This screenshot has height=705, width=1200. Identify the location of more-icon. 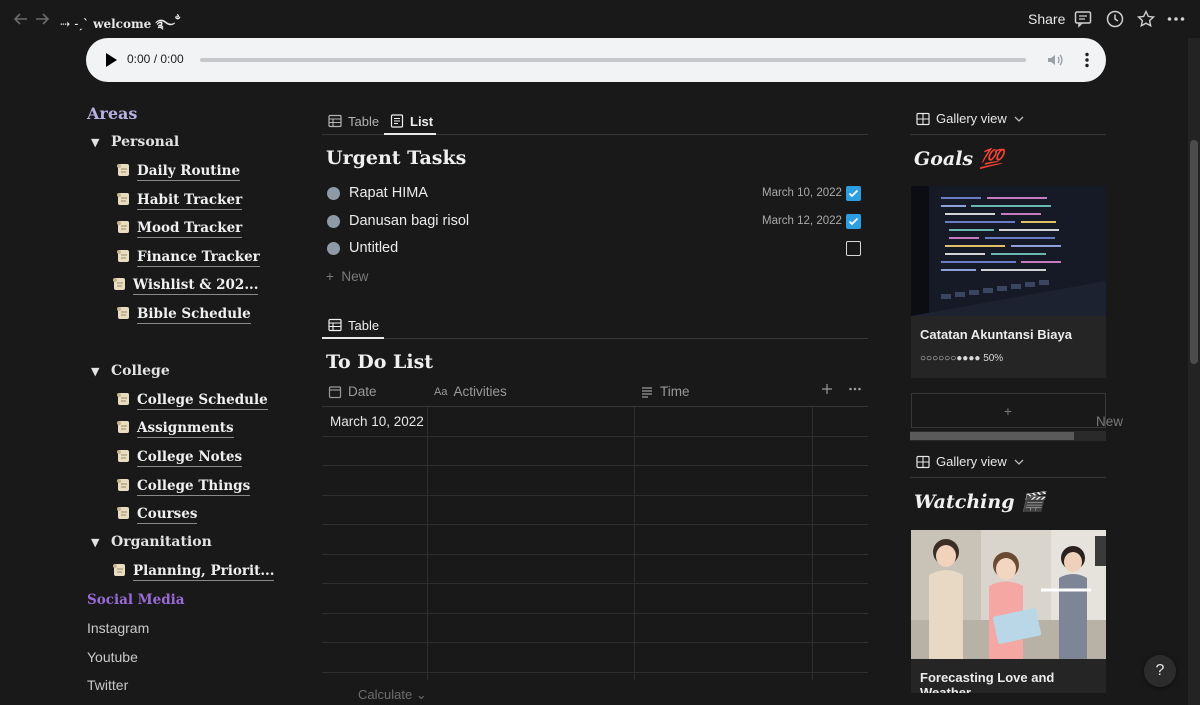
(1176, 19).